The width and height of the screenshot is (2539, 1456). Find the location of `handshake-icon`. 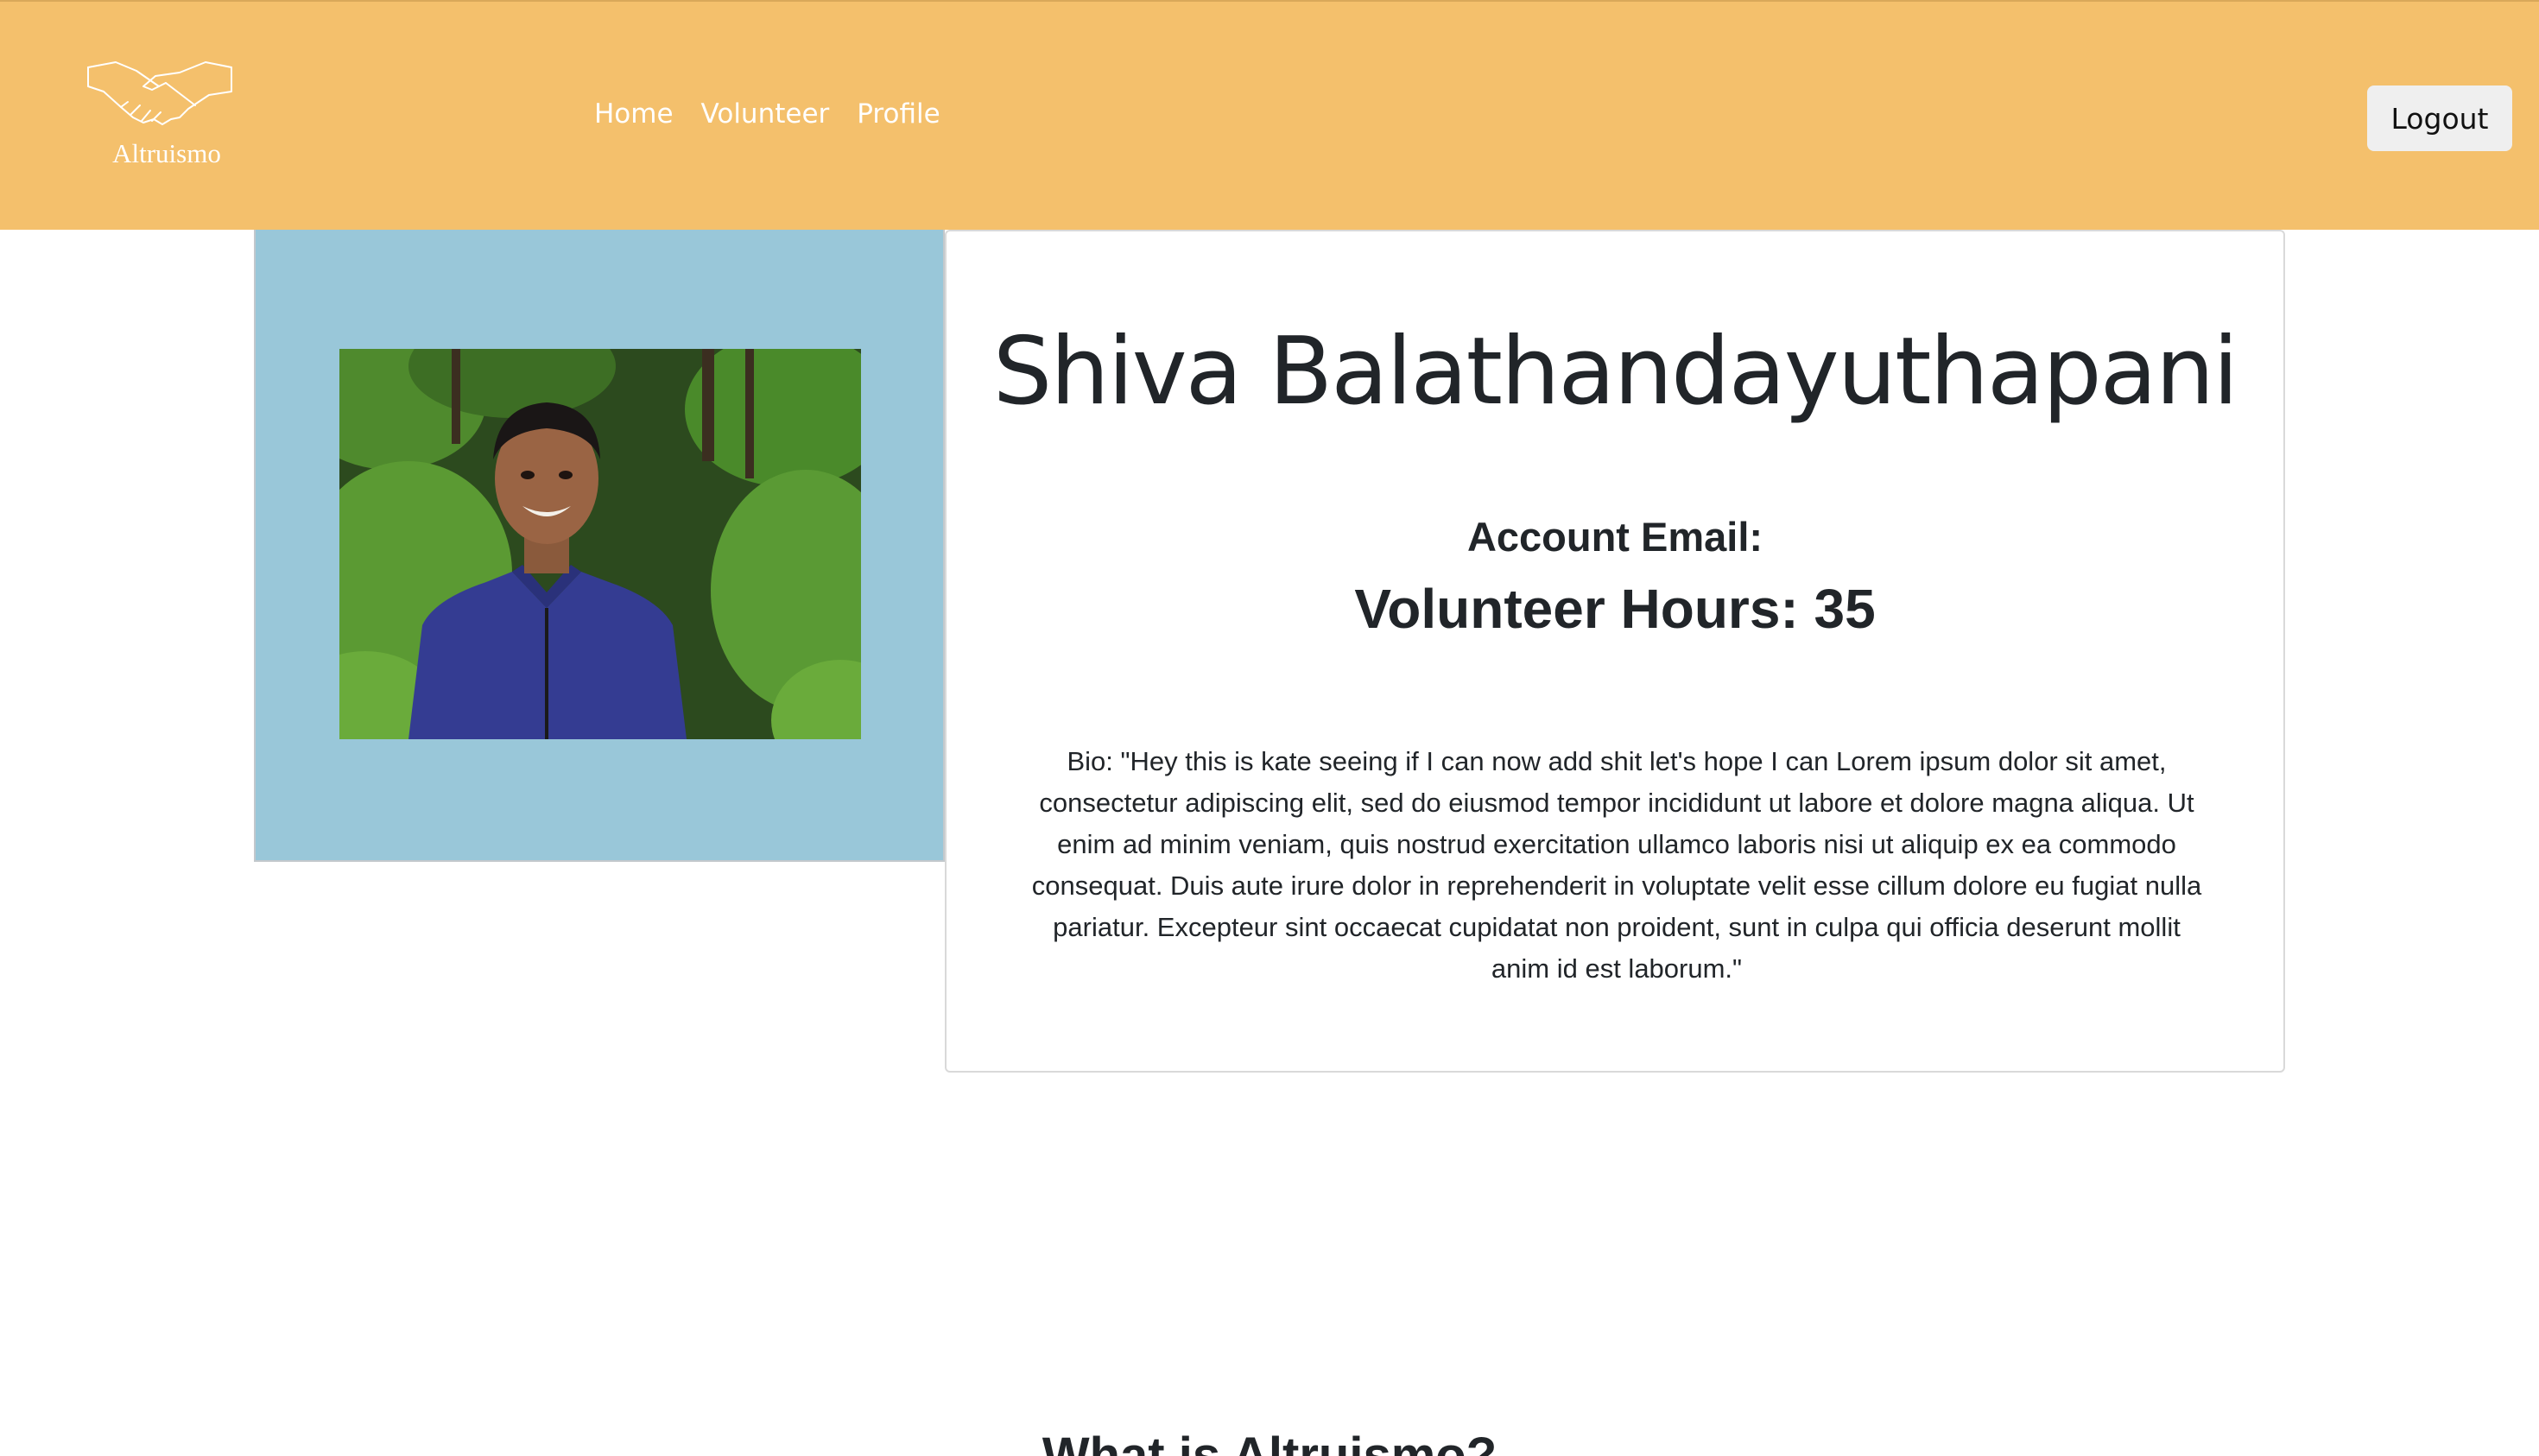

handshake-icon is located at coordinates (159, 93).